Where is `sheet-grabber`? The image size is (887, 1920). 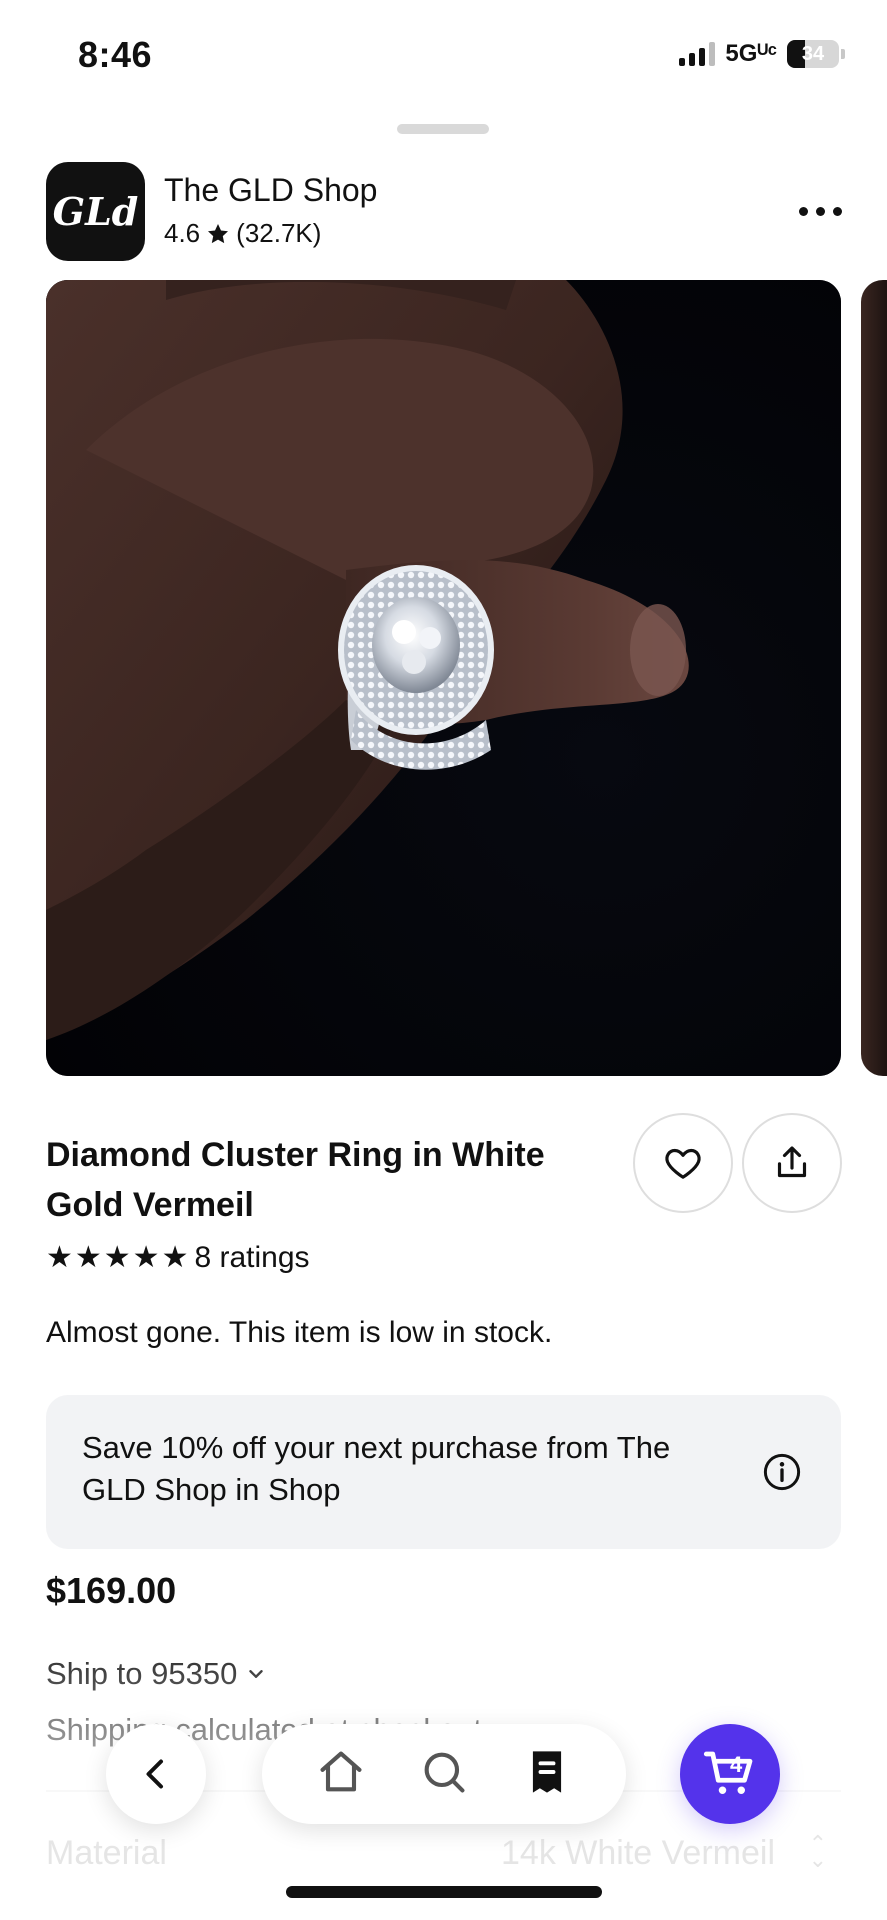
sheet-grabber is located at coordinates (443, 129).